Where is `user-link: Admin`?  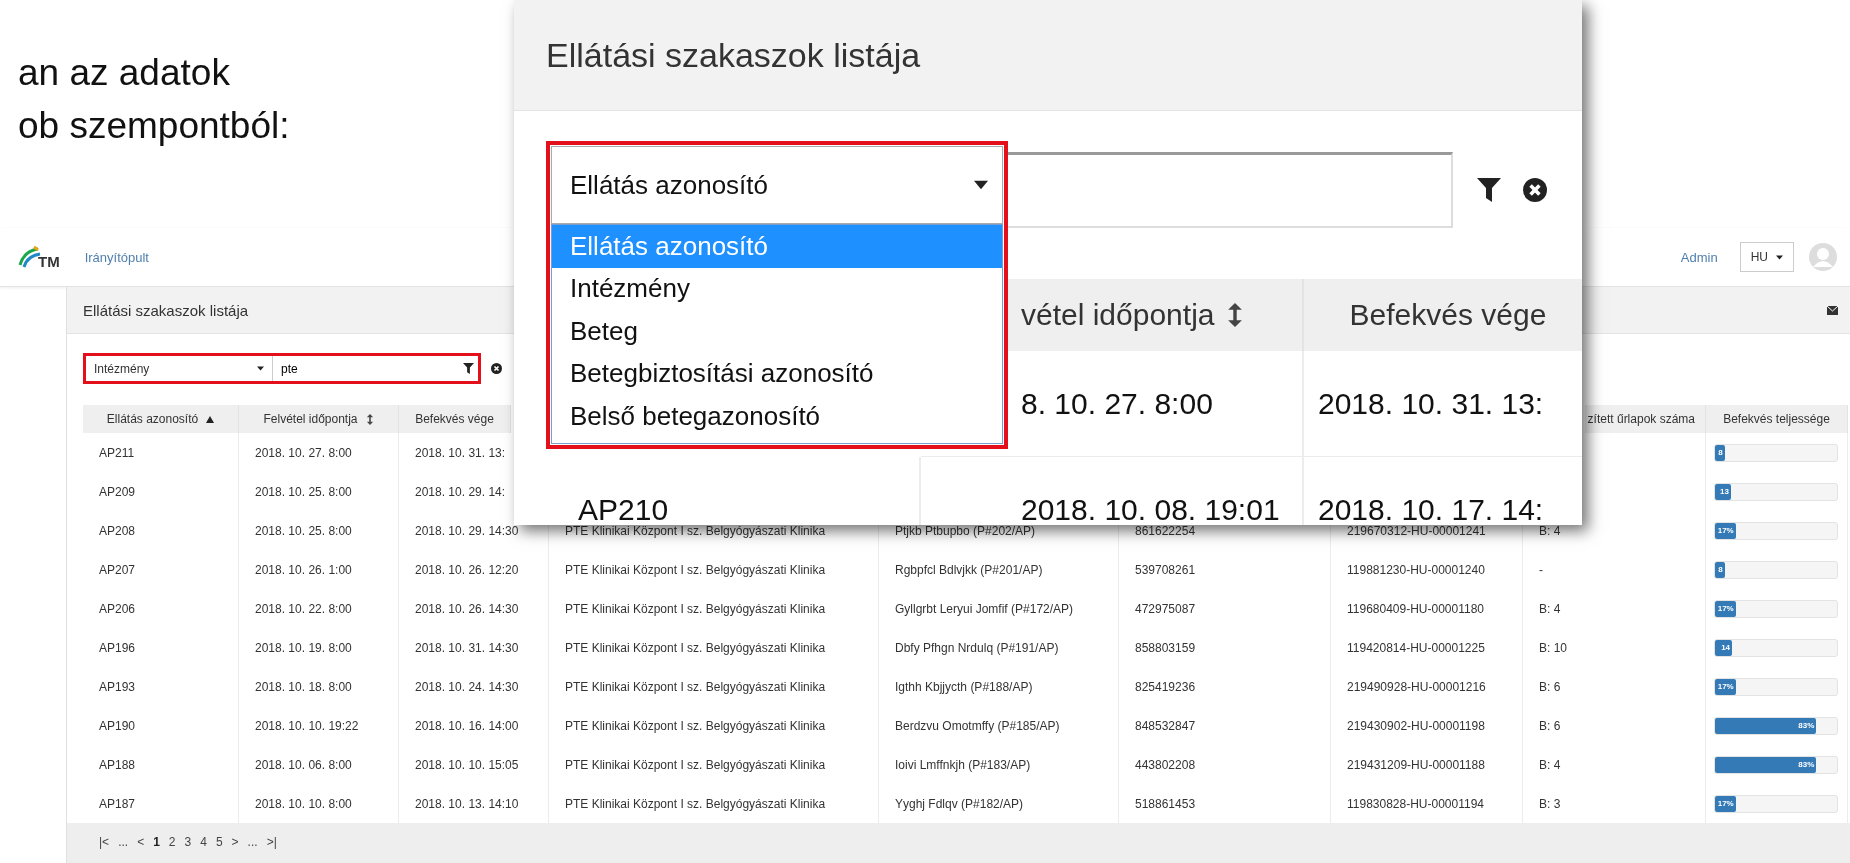
user-link: Admin is located at coordinates (1699, 257).